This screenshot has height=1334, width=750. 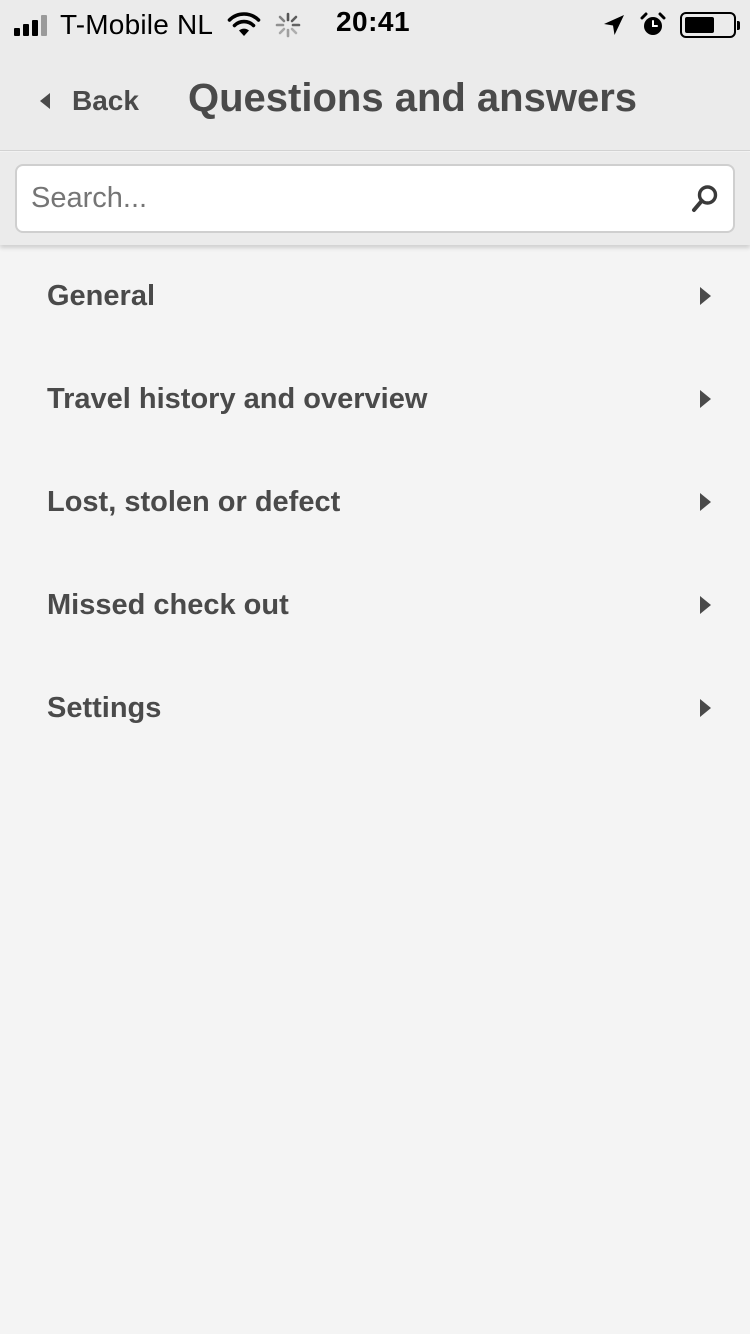 I want to click on search-box, so click(x=375, y=198).